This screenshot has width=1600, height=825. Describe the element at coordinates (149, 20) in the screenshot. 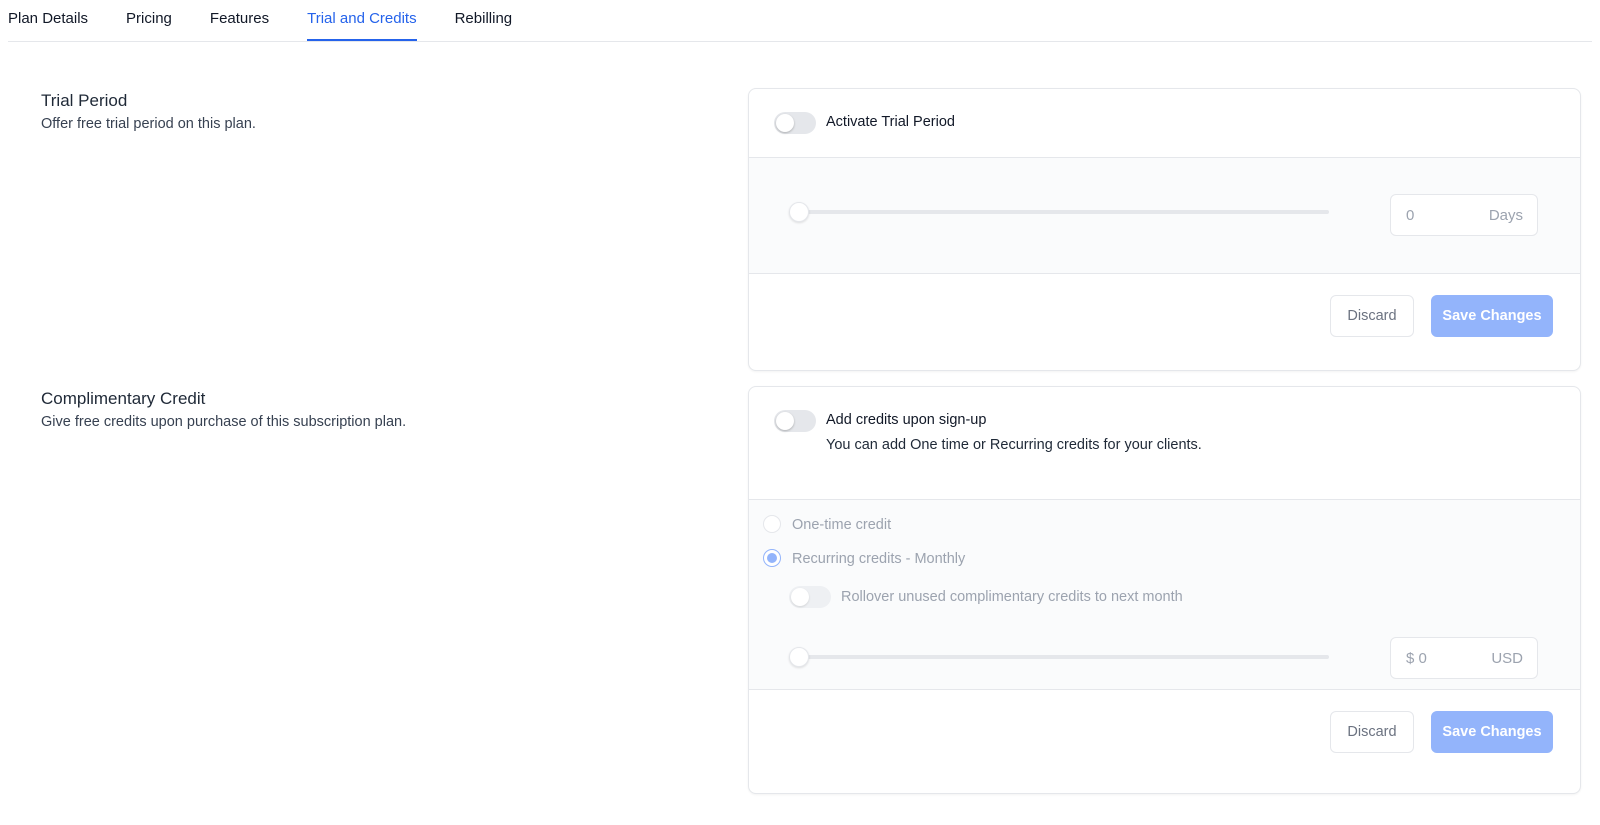

I see `tab-pricing: Pricing` at that location.